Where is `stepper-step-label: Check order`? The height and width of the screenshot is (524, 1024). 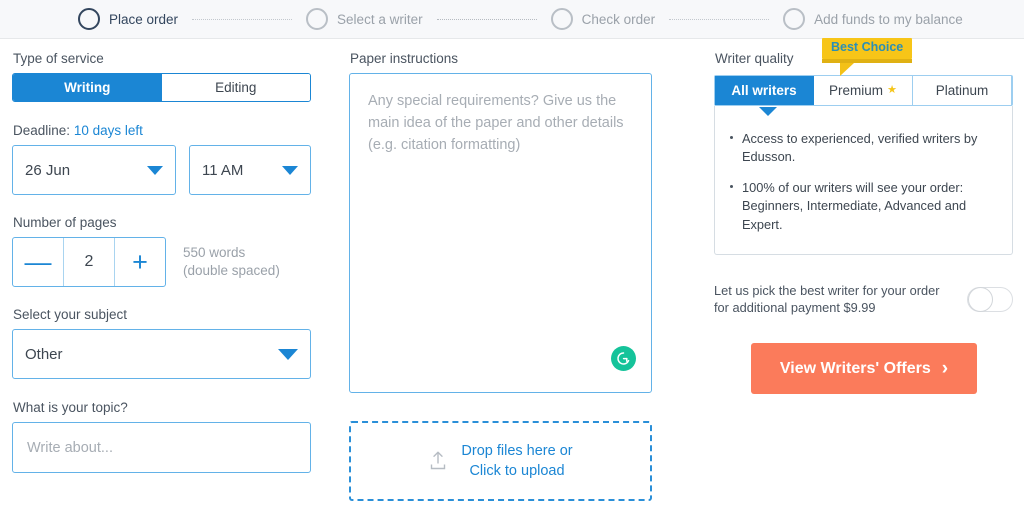
stepper-step-label: Check order is located at coordinates (618, 19).